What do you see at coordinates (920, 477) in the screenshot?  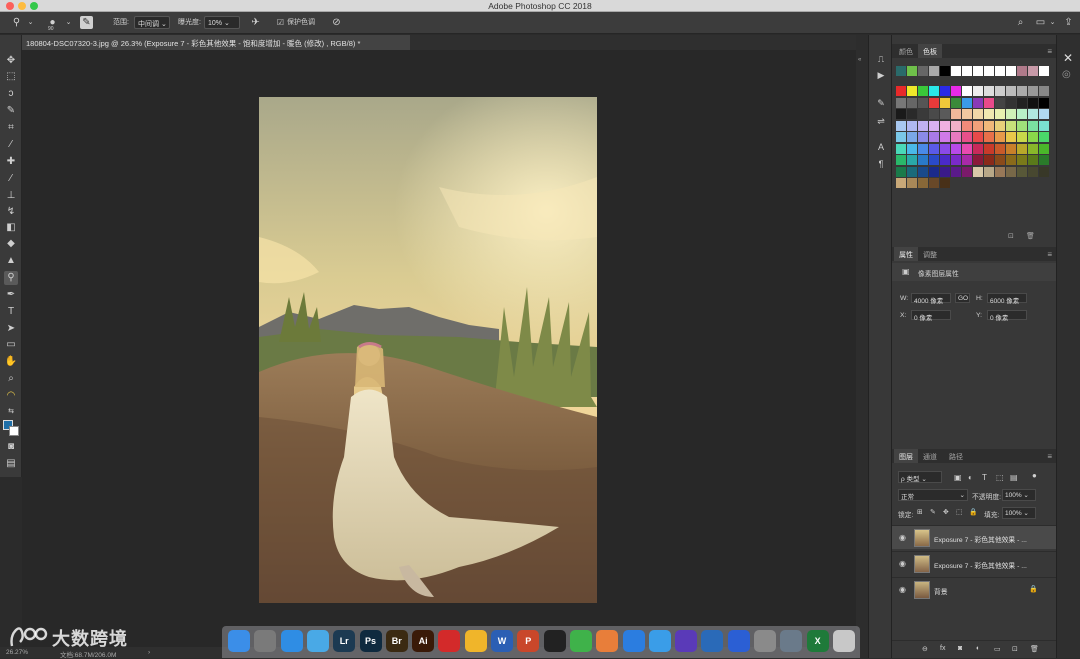 I see `layer-filter-select: ρ 类型 ⌄` at bounding box center [920, 477].